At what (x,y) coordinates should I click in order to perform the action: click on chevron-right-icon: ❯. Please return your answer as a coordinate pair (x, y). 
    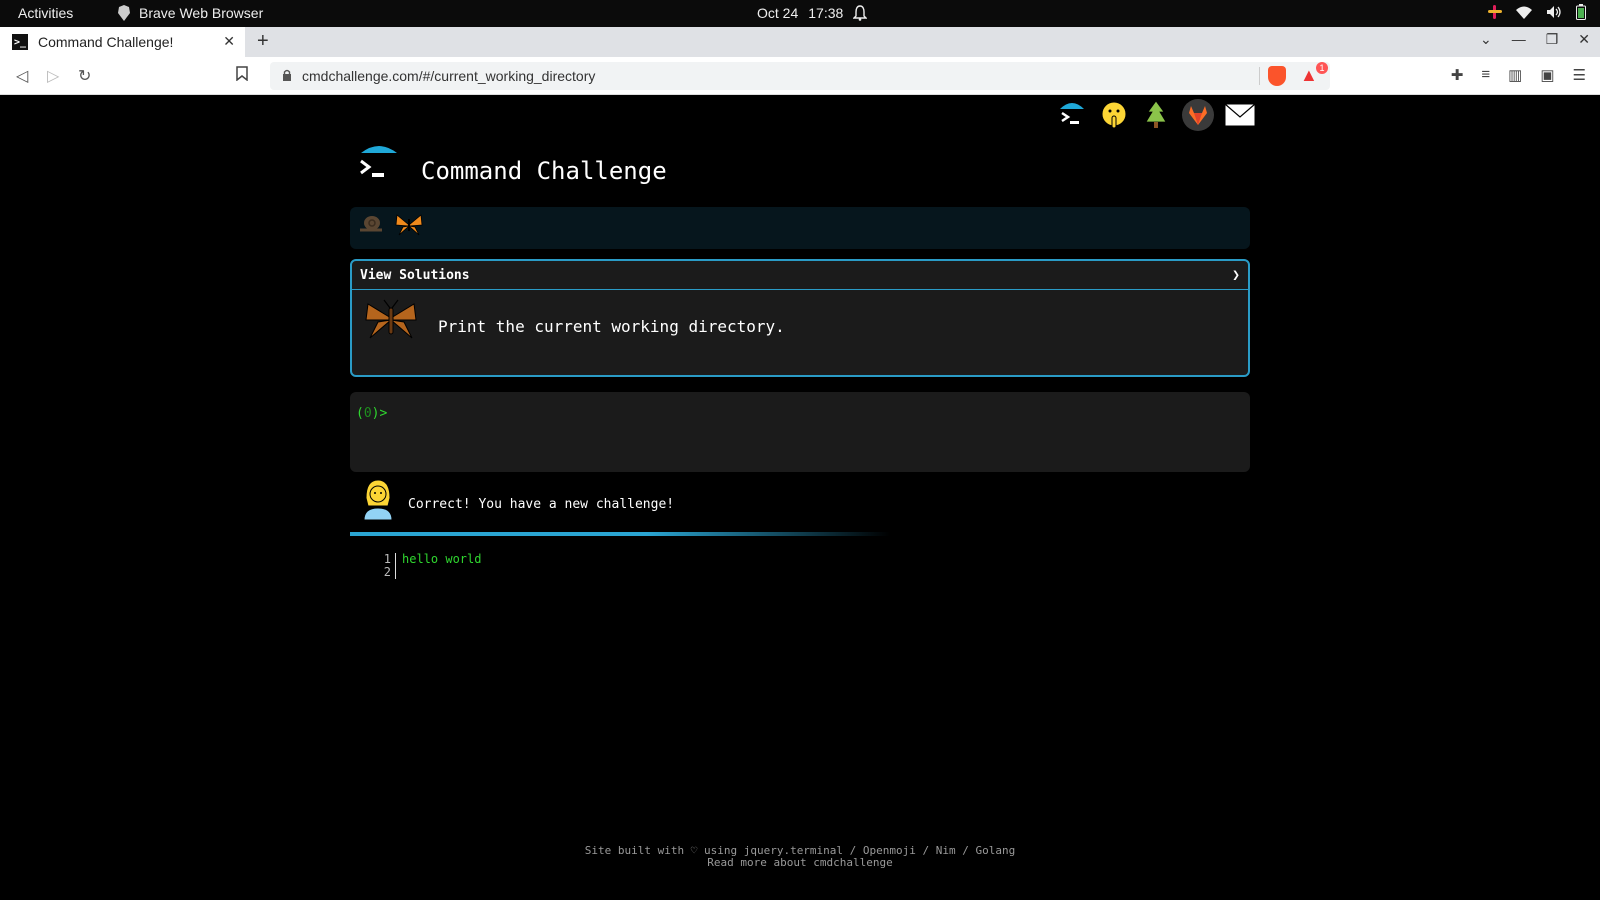
    Looking at the image, I should click on (1236, 275).